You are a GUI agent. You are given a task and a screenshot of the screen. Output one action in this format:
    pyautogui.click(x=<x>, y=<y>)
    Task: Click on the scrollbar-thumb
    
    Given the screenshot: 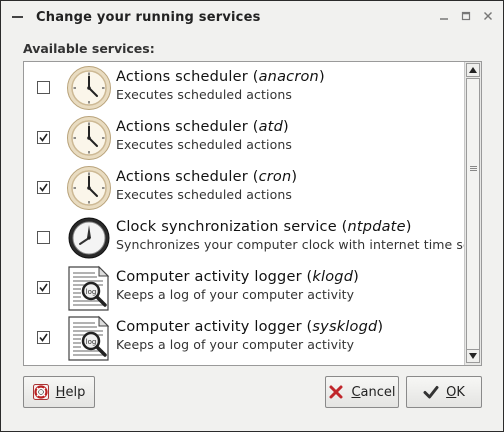 What is the action you would take?
    pyautogui.click(x=473, y=214)
    